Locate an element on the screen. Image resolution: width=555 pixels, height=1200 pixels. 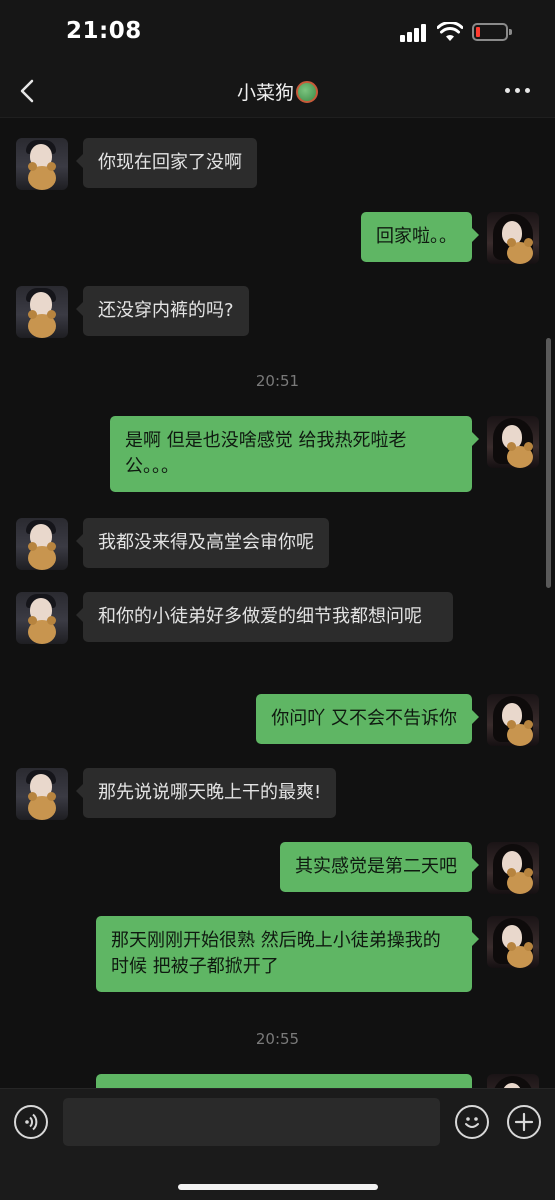
status-bar: 21:08 is located at coordinates (277, 32).